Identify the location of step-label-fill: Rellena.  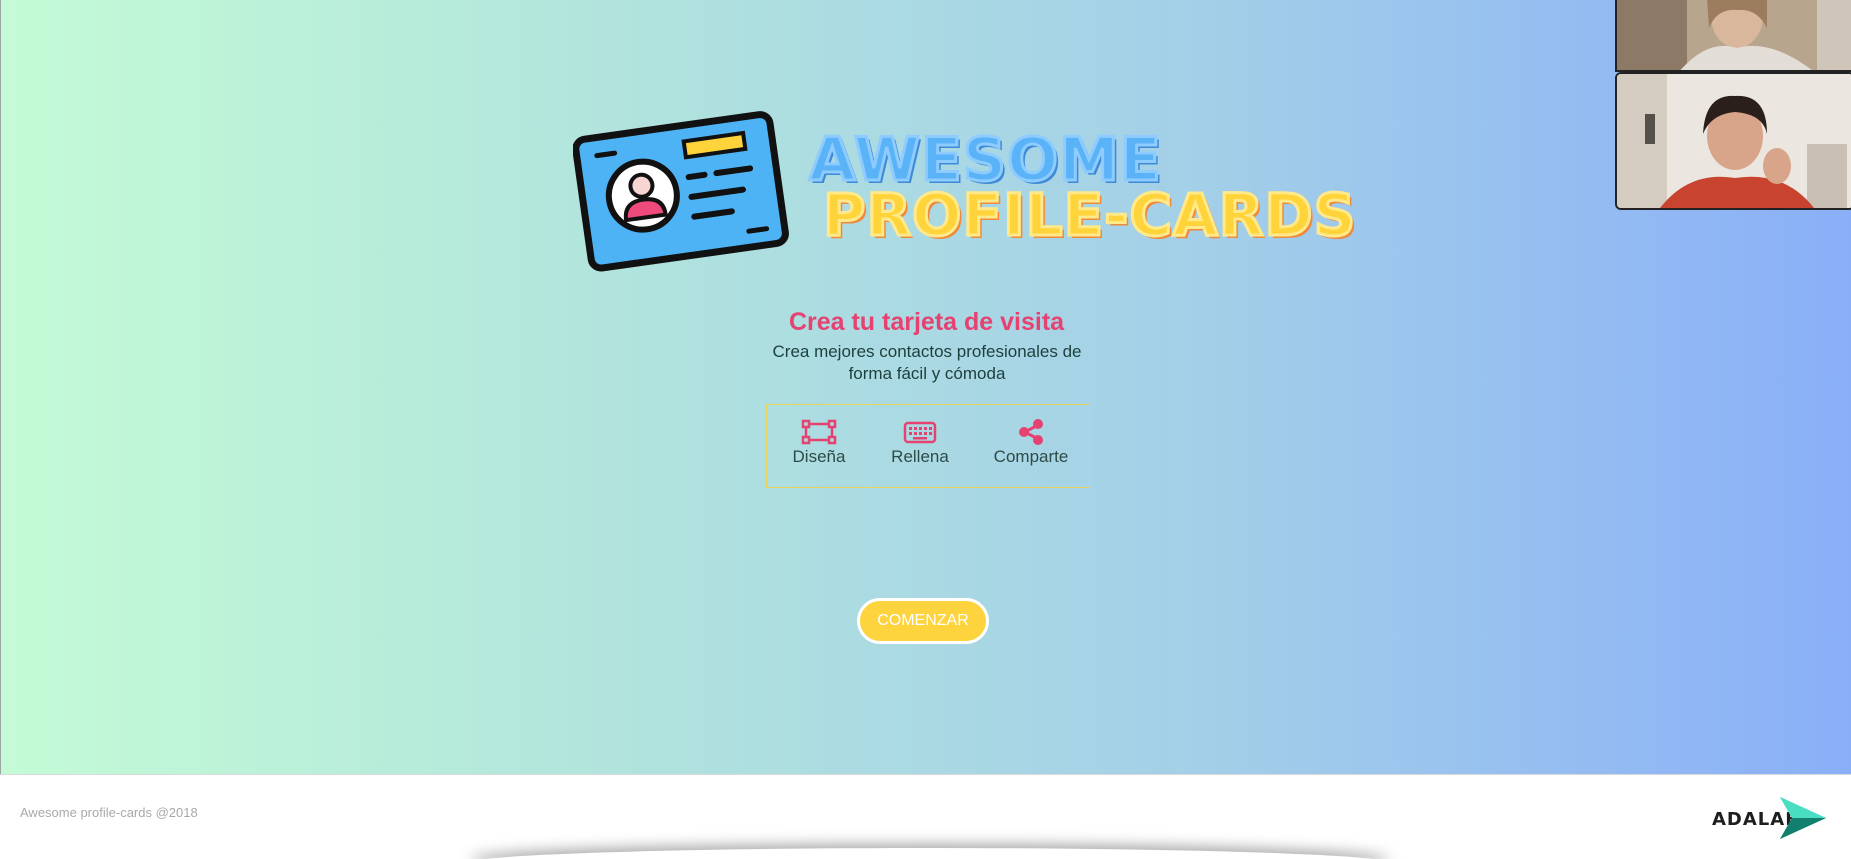
(920, 456).